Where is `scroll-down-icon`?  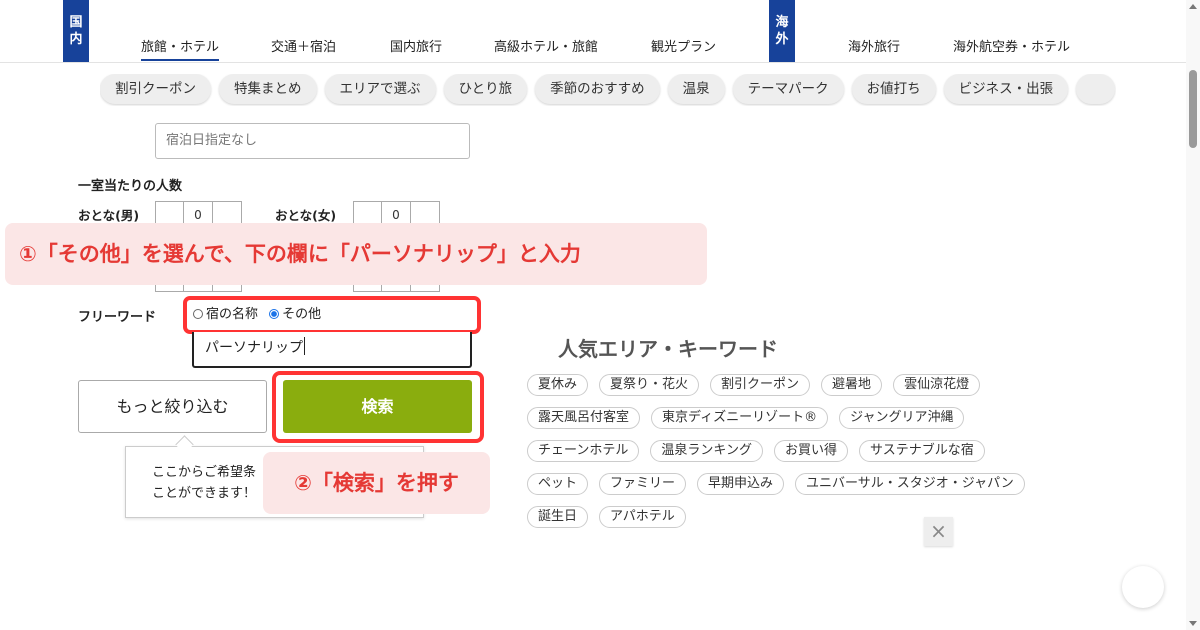
scroll-down-icon is located at coordinates (1193, 623).